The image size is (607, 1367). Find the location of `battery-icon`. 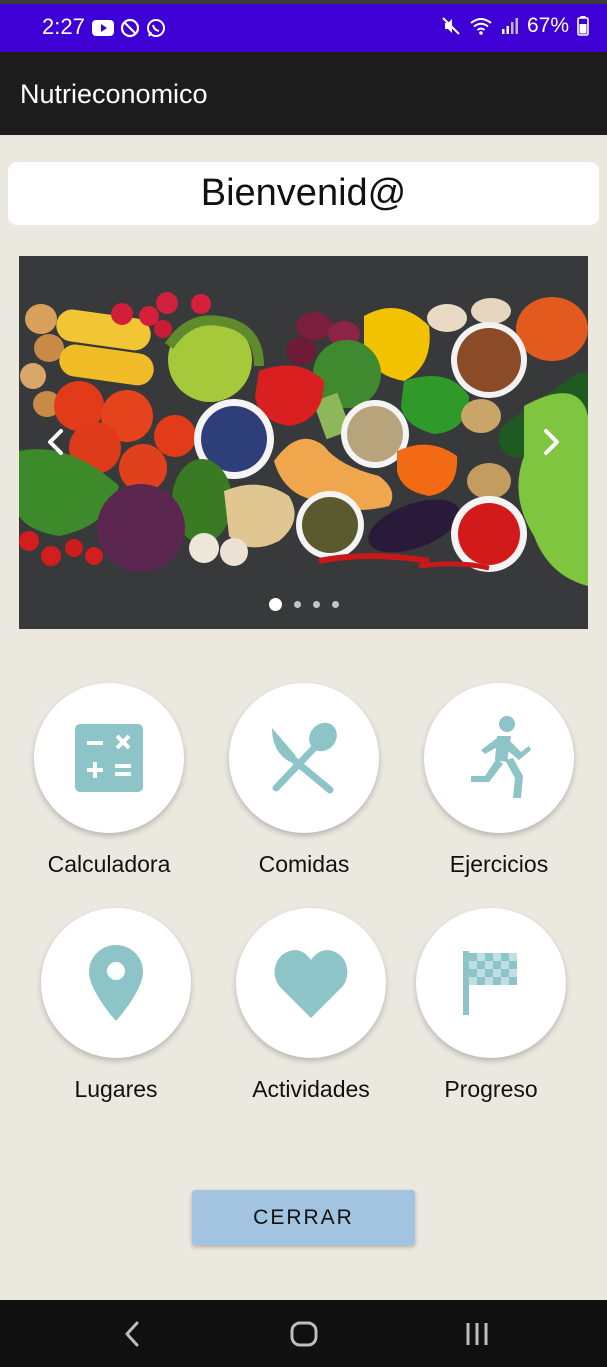

battery-icon is located at coordinates (583, 26).